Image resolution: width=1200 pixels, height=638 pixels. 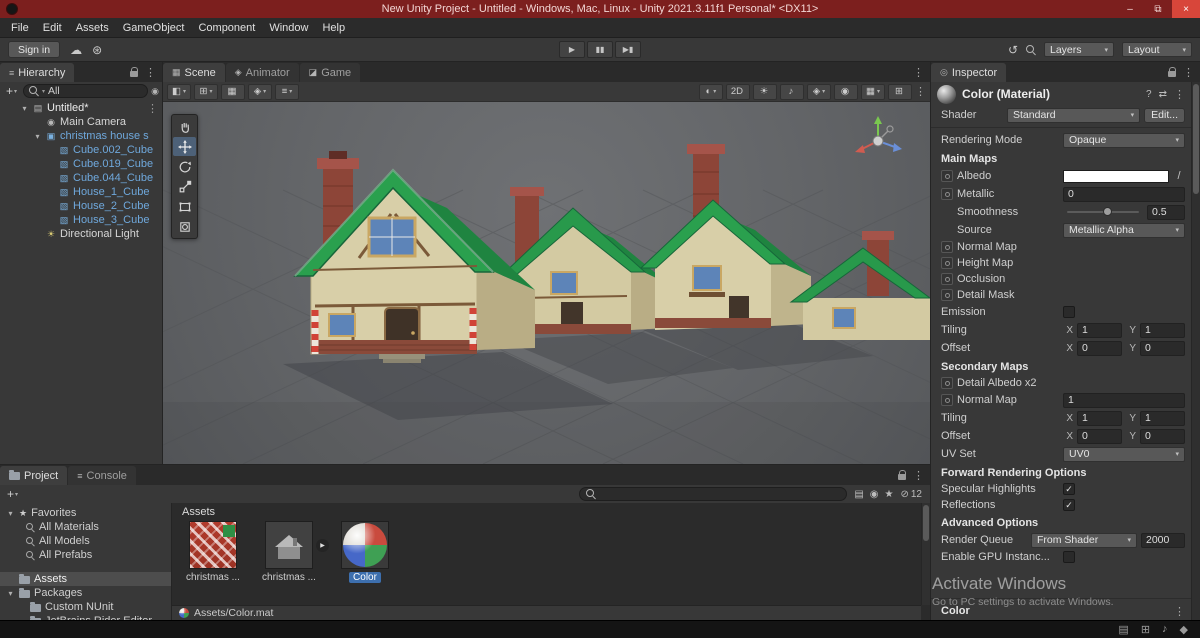 I want to click on scene-tool-button: ◈ ▾, so click(x=260, y=91).